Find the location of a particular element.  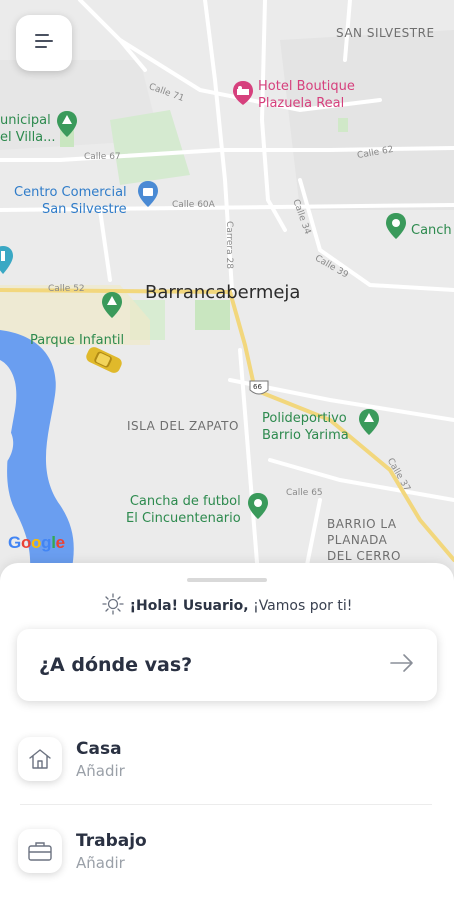

hotel-label: Hotel Boutique Plazuela Real is located at coordinates (306, 95).